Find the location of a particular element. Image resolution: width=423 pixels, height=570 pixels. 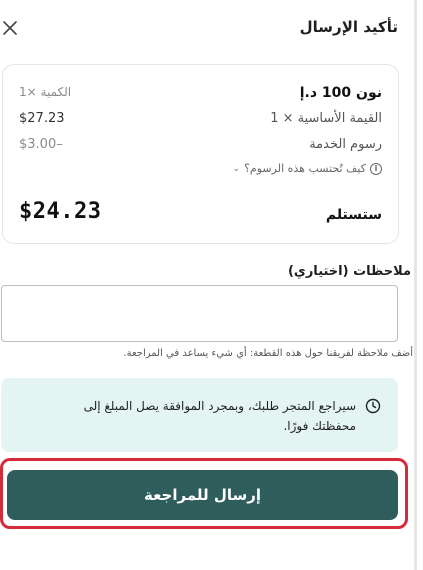

notes-input is located at coordinates (199, 313).